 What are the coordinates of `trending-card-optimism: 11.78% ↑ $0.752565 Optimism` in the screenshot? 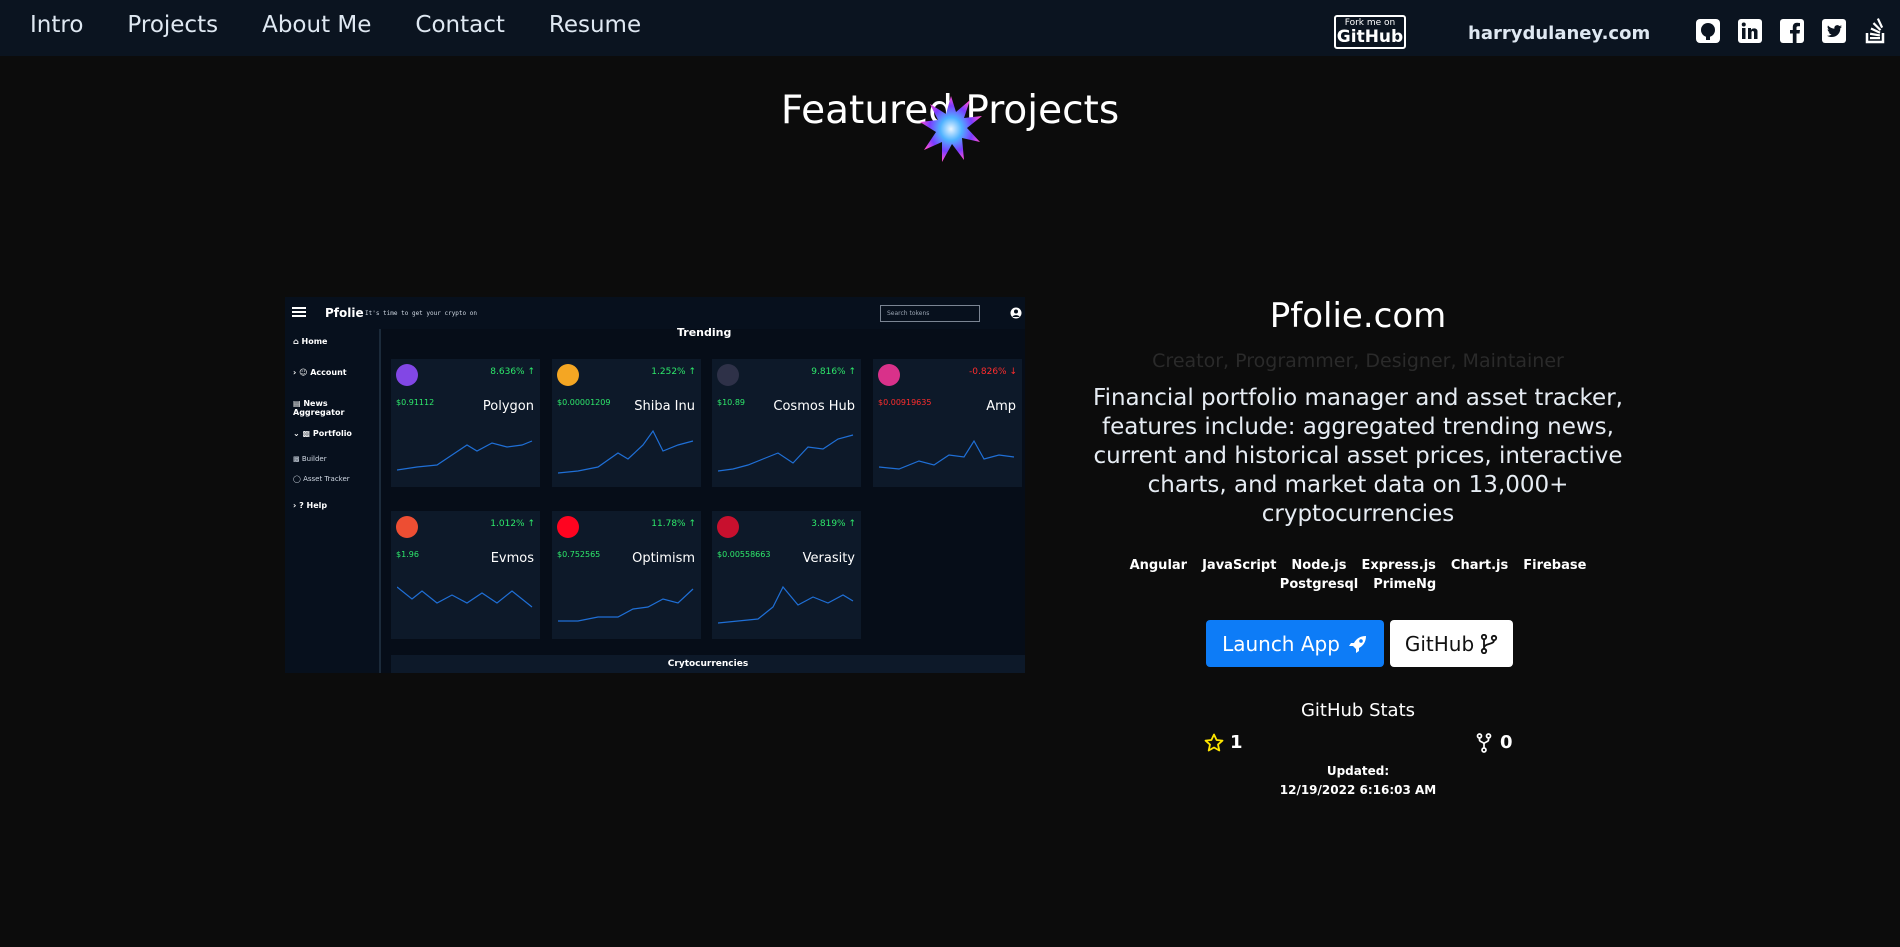 It's located at (626, 575).